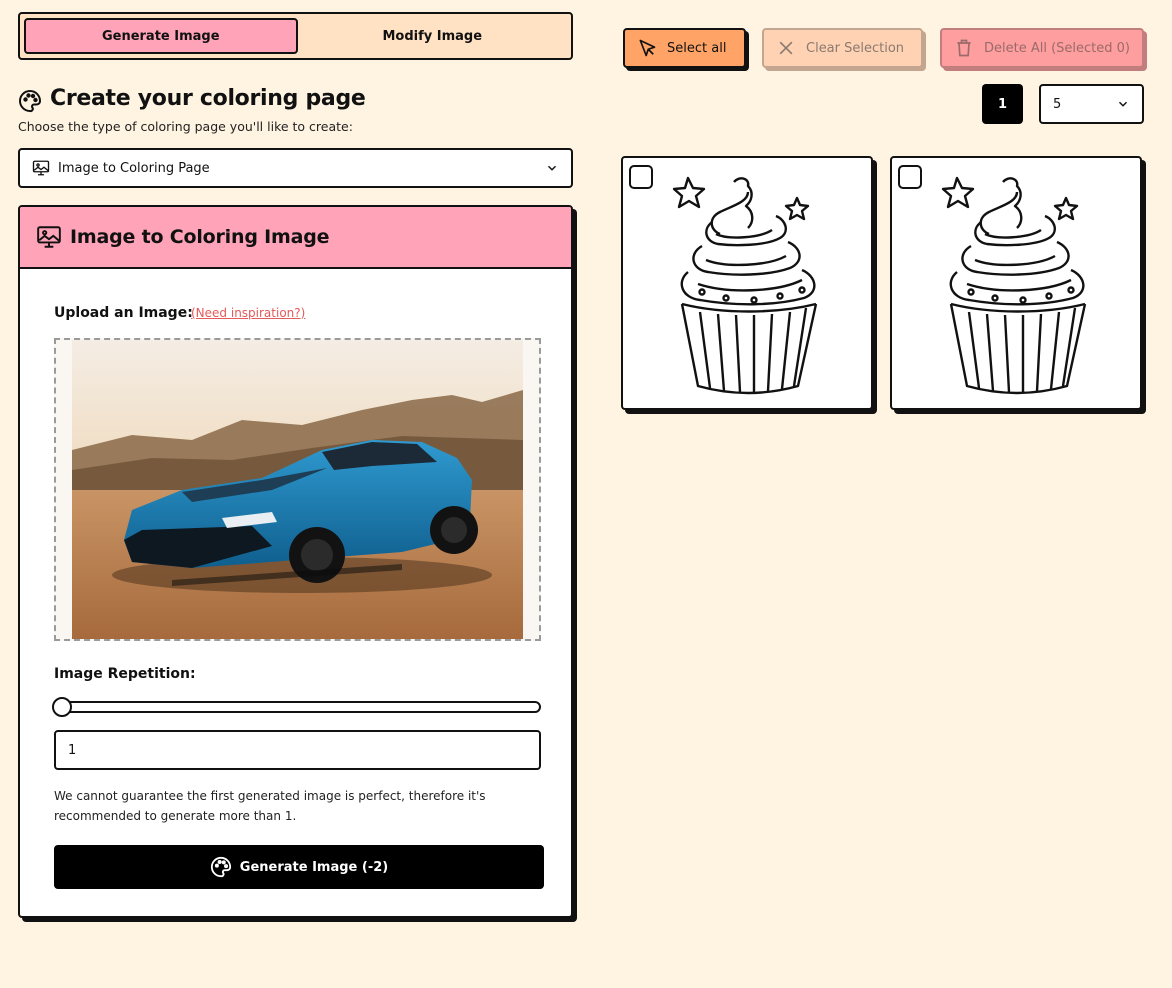  I want to click on need-inspiration-link: (Need inspiration?), so click(248, 313).